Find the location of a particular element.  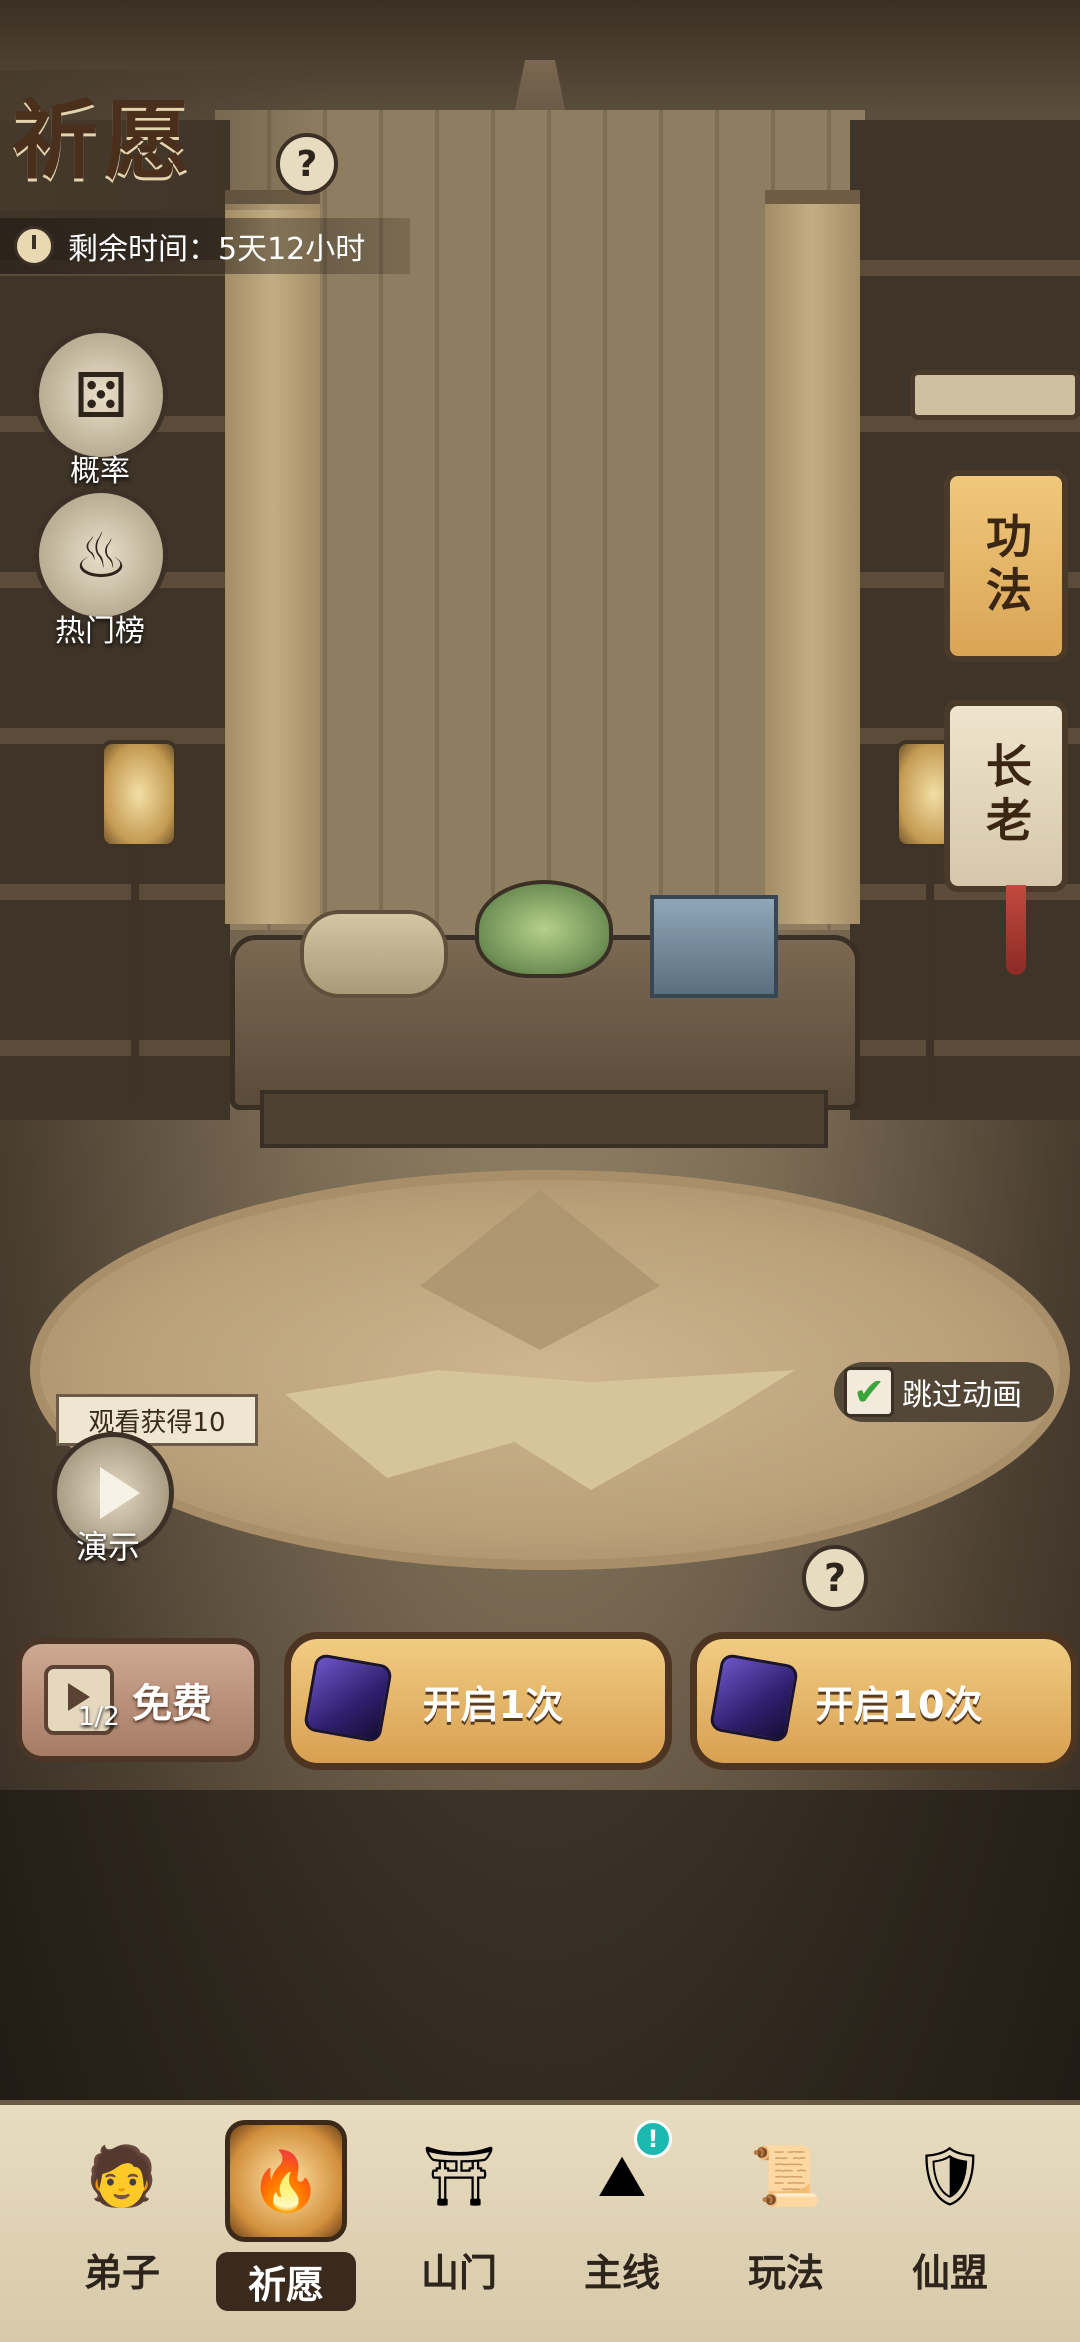

hot-ranking-button: ♨ 热门榜 is located at coordinates (101, 569).